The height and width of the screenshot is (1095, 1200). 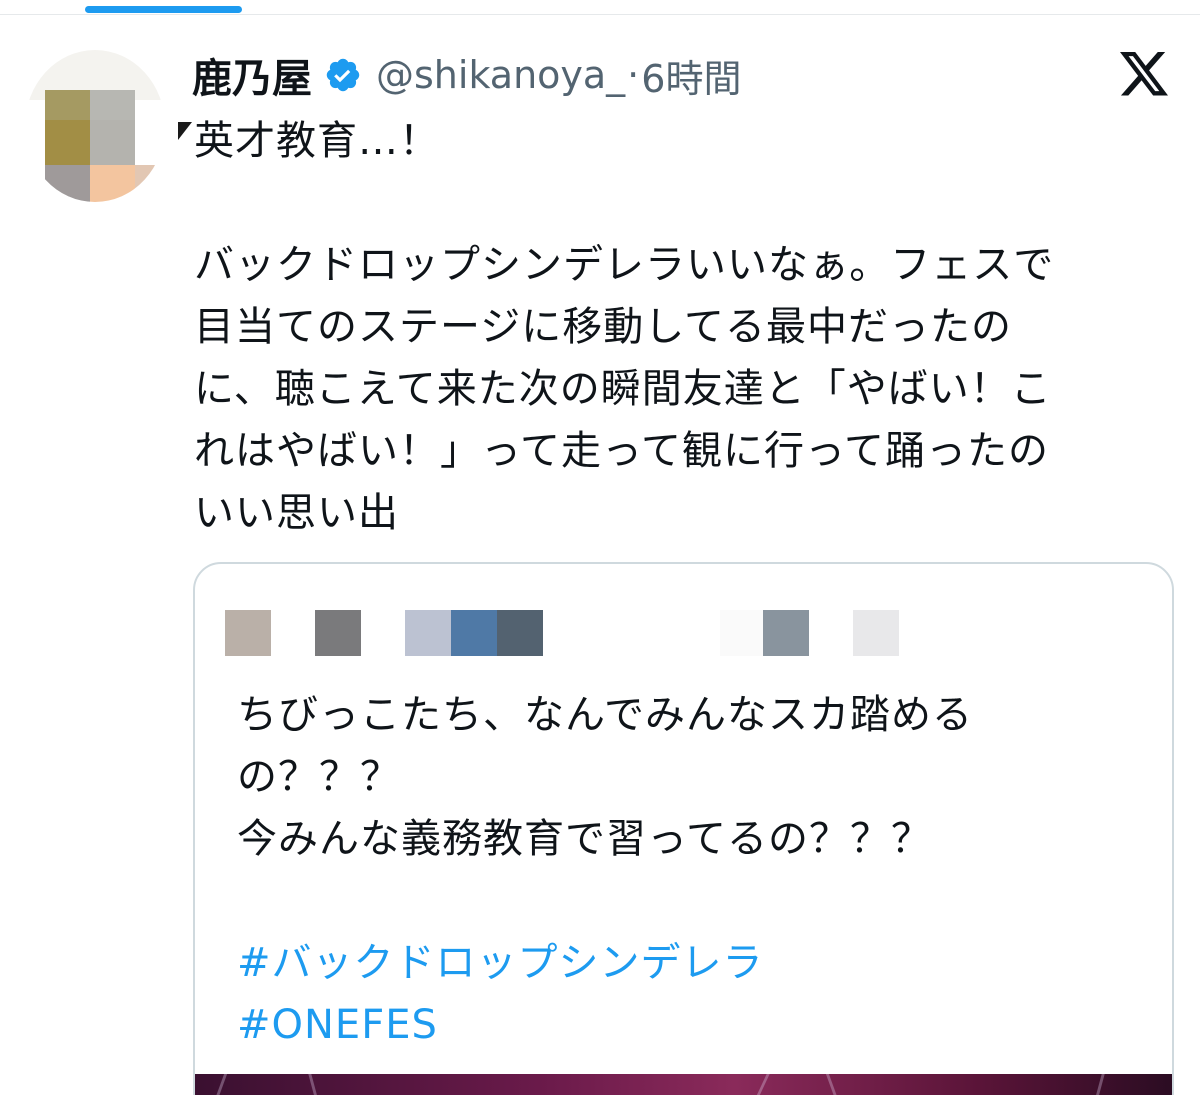 What do you see at coordinates (687, 963) in the screenshot?
I see `hashtag-link: #バックドロップシンデレラ` at bounding box center [687, 963].